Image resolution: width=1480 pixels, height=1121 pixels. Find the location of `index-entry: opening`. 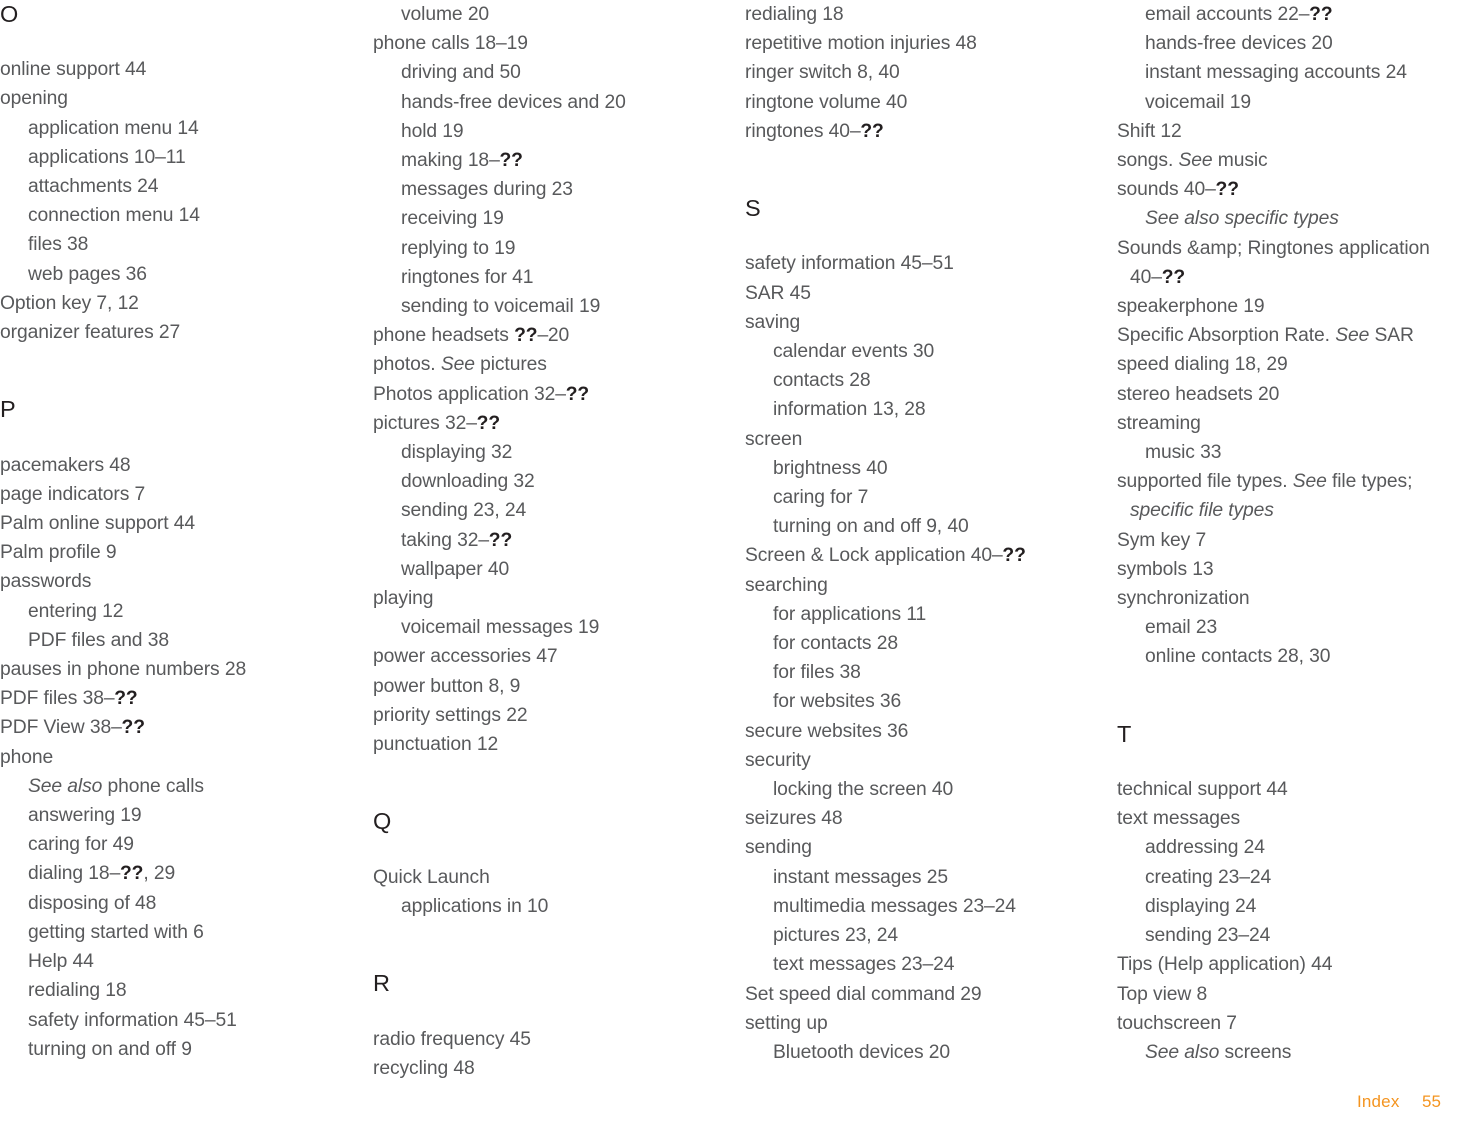

index-entry: opening is located at coordinates (34, 99).